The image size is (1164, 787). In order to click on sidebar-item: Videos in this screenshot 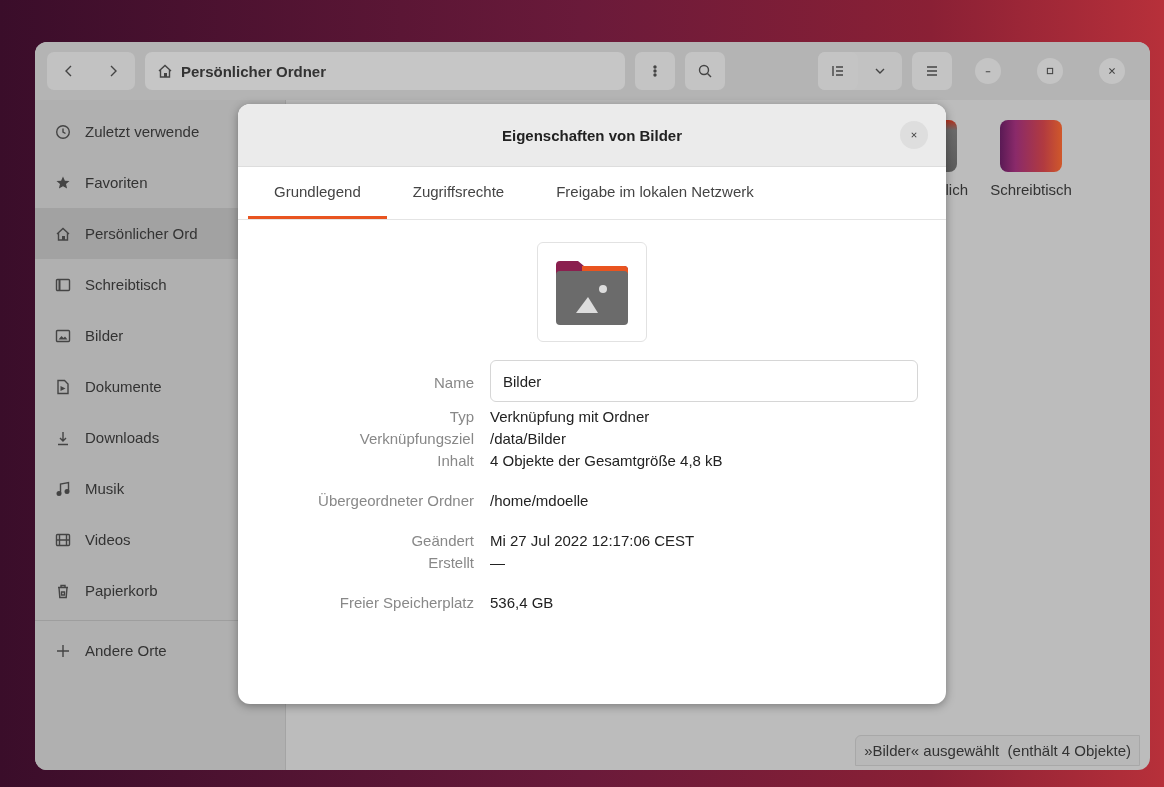, I will do `click(160, 539)`.